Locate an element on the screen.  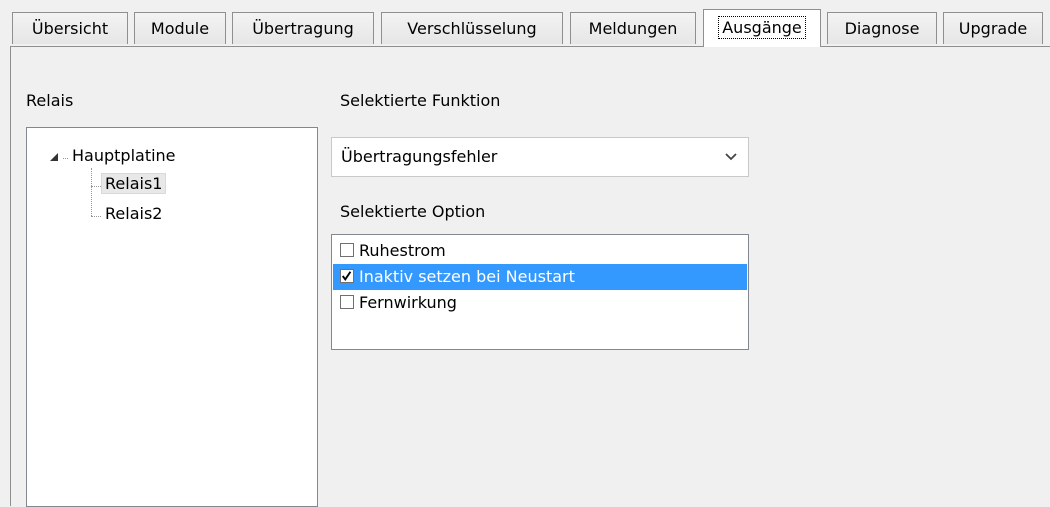
tab-verschluesselung: Verschlüsselung is located at coordinates (472, 28).